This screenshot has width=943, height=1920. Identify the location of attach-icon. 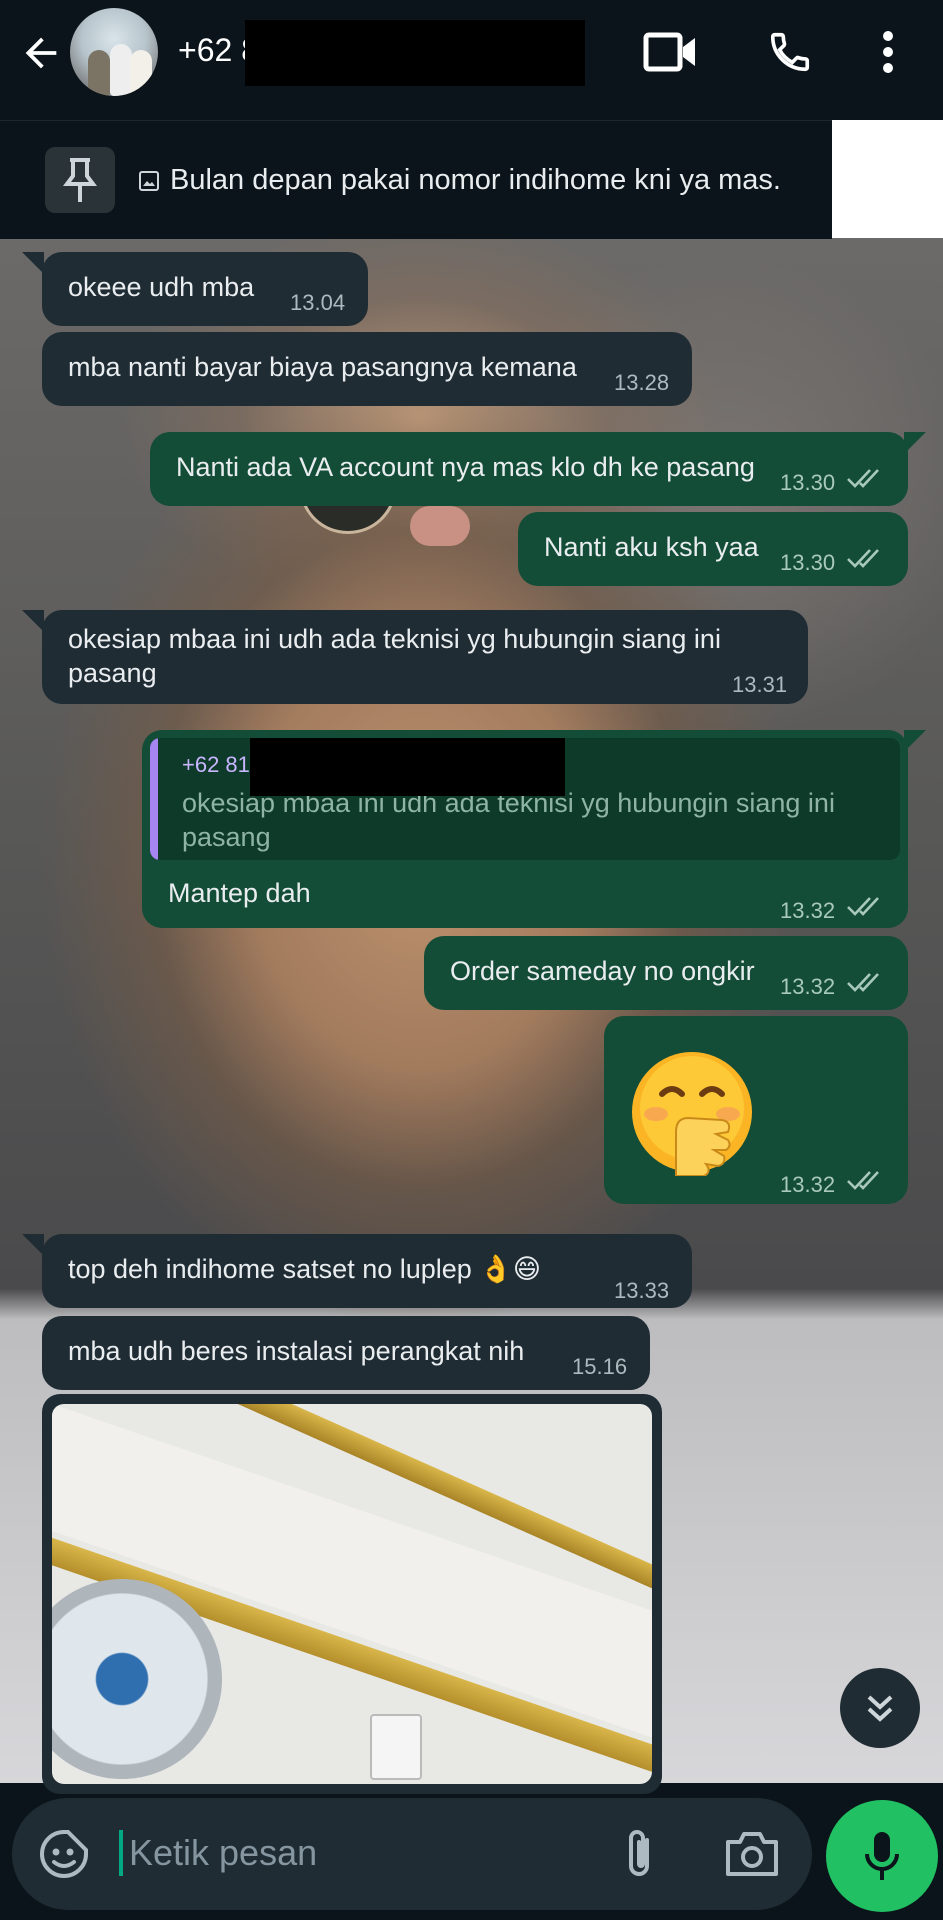
(640, 1854).